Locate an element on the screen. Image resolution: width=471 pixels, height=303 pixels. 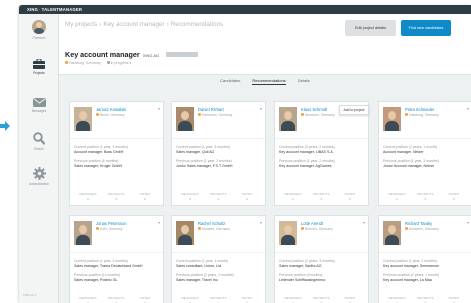
add-to-project-popover: Add to project is located at coordinates (354, 110).